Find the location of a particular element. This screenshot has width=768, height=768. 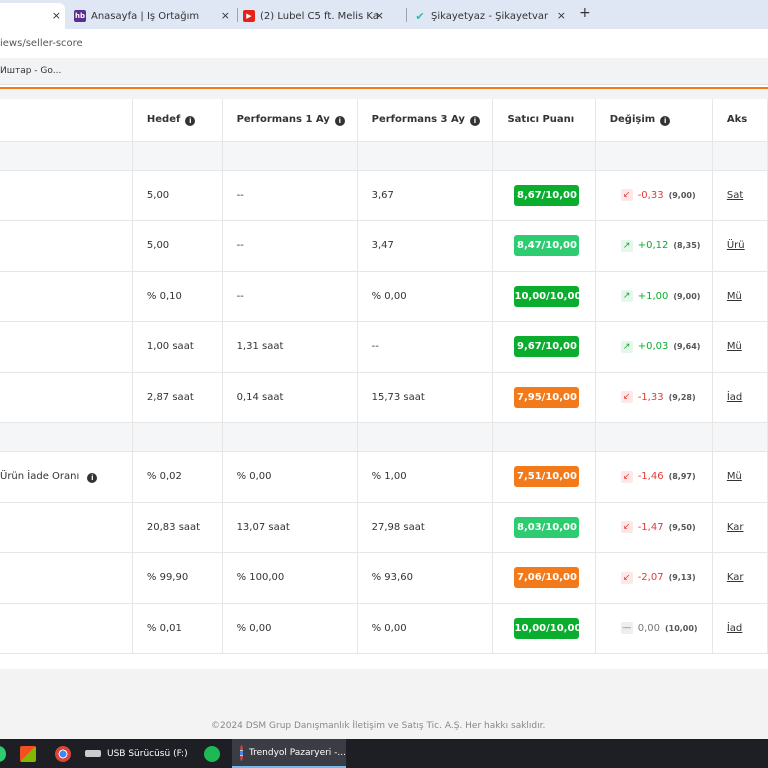

taskbar-usb-drive: USB Sürücüsü (F:) is located at coordinates (140, 753).